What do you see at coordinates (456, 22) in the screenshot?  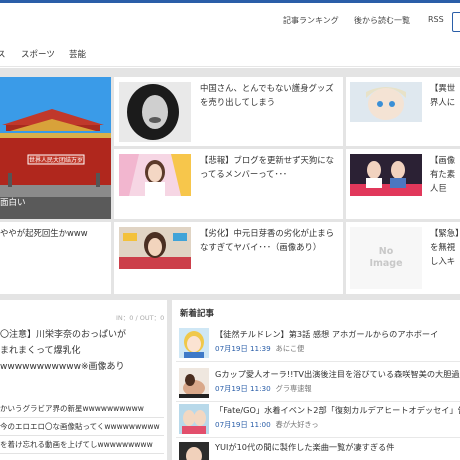 I see `header-menu-button` at bounding box center [456, 22].